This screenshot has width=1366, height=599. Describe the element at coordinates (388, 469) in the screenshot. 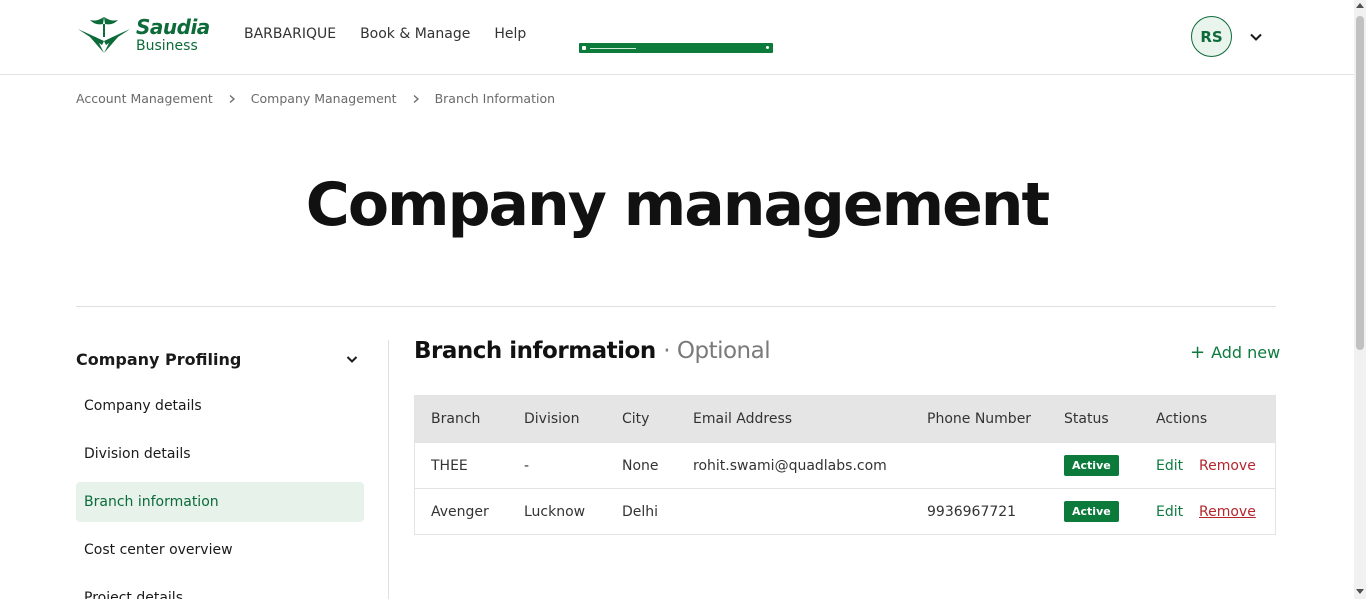

I see `sidebar-divider` at that location.